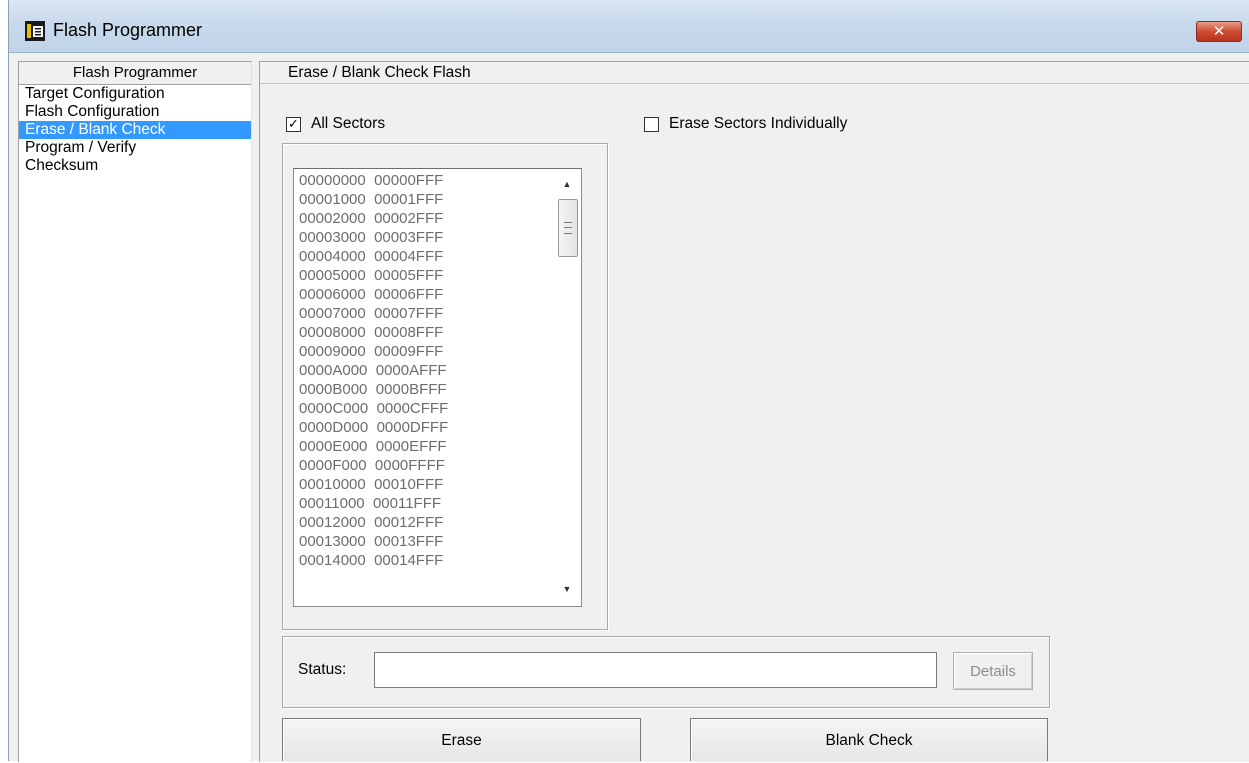 The image size is (1249, 763). I want to click on close-button: ✕, so click(1219, 31).